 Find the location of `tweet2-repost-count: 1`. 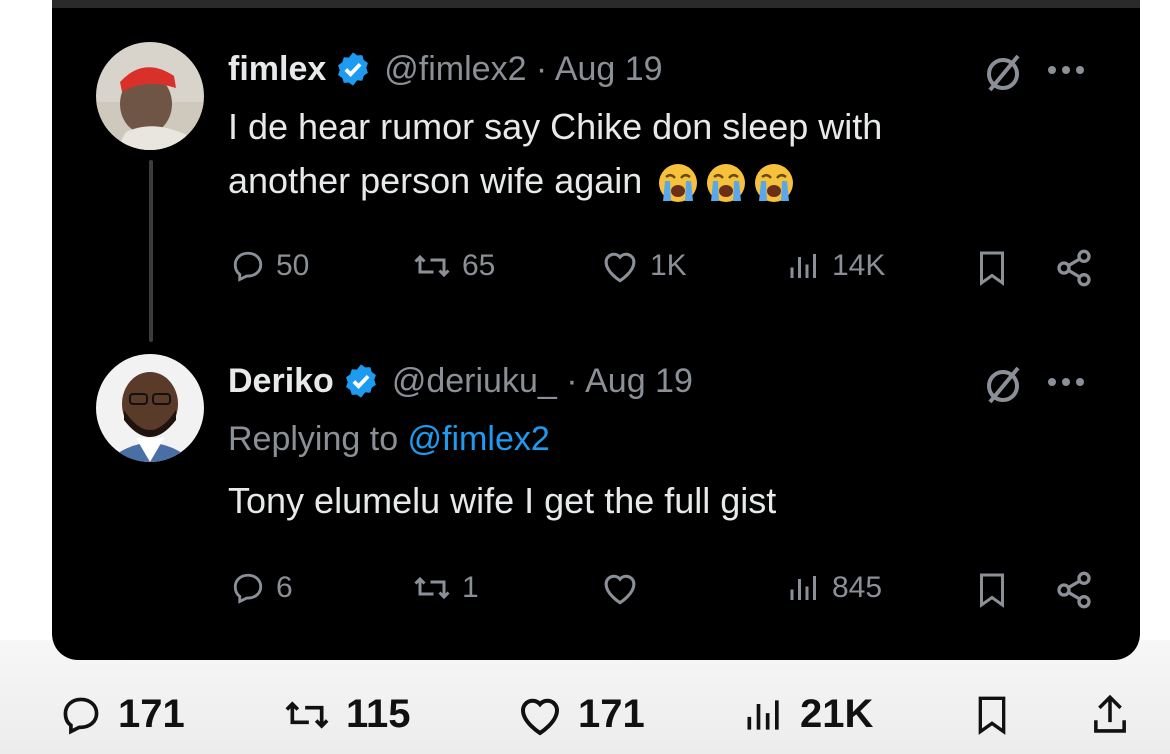

tweet2-repost-count: 1 is located at coordinates (470, 587).